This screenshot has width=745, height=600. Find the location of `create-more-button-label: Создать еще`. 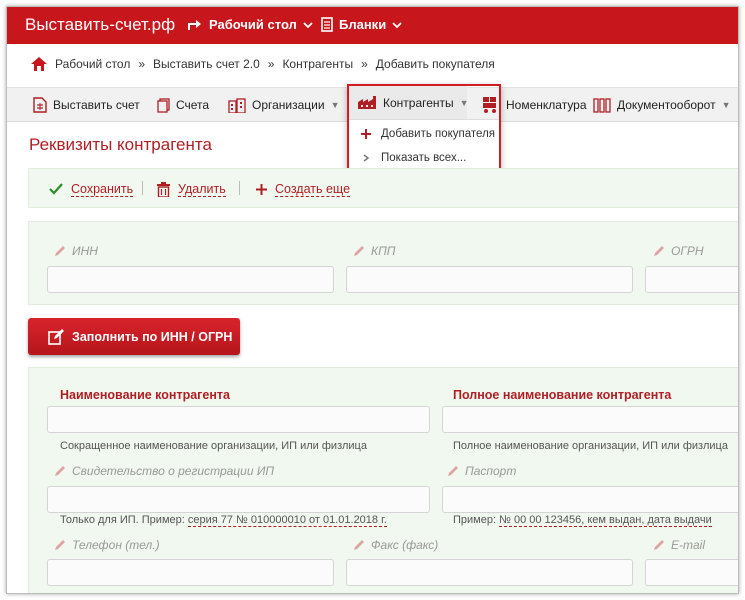

create-more-button-label: Создать еще is located at coordinates (313, 189).